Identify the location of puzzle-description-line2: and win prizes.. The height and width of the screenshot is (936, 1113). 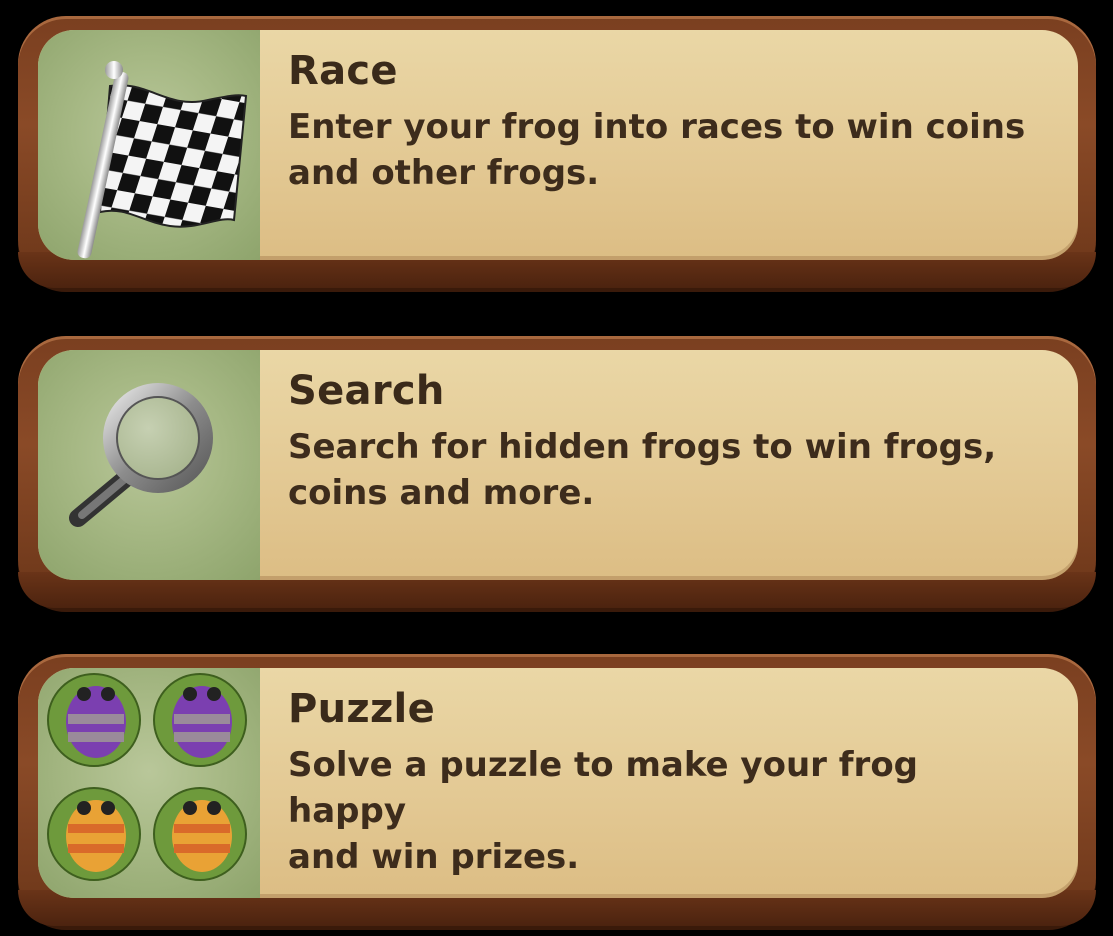
(434, 857).